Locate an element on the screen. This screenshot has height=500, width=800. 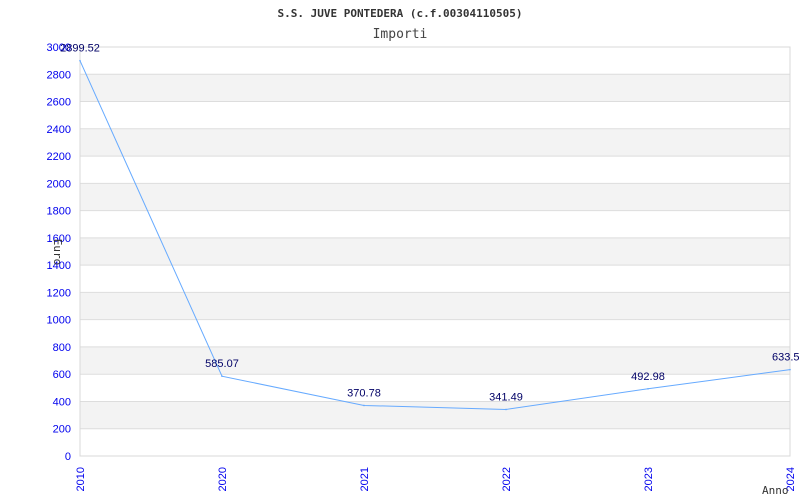
data-label: 633.5 is located at coordinates (786, 358).